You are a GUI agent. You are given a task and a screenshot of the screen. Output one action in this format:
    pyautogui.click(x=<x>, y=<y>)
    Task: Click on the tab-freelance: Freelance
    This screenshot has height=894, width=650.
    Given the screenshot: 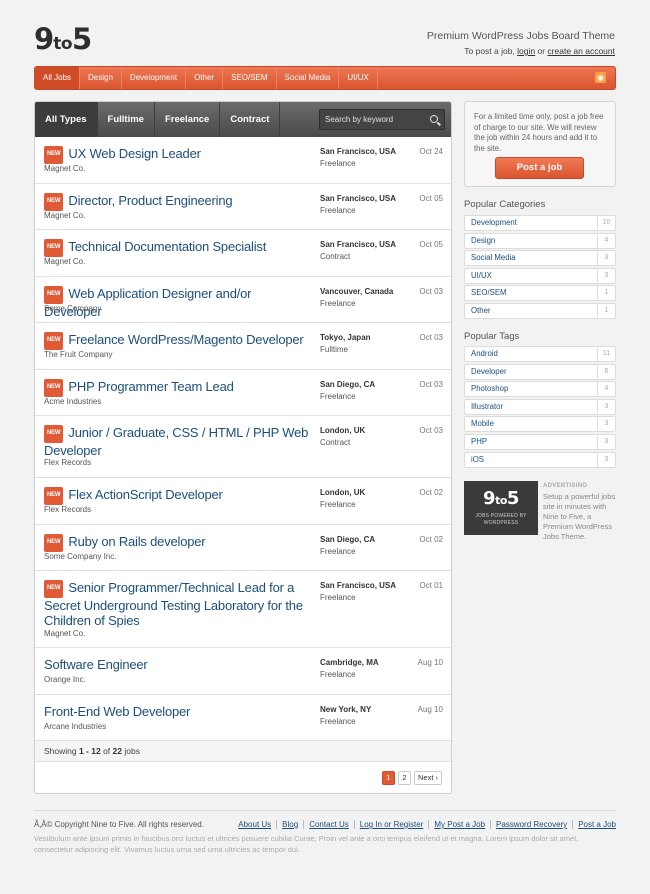 What is the action you would take?
    pyautogui.click(x=188, y=119)
    